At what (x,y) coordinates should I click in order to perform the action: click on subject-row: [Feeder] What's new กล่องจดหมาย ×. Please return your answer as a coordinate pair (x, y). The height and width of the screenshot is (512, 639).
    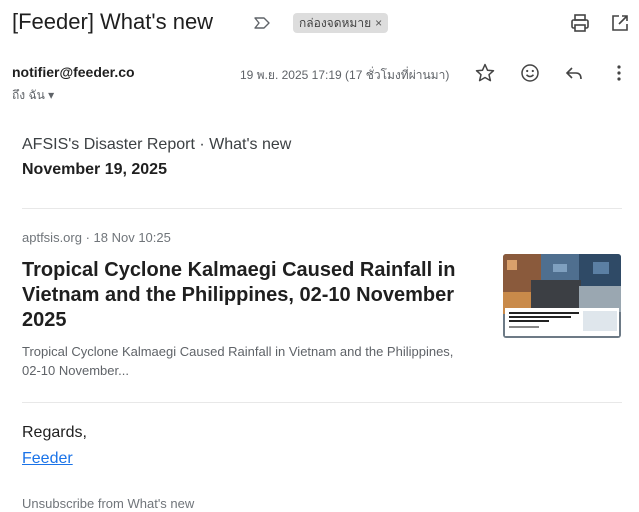
    Looking at the image, I should click on (325, 24).